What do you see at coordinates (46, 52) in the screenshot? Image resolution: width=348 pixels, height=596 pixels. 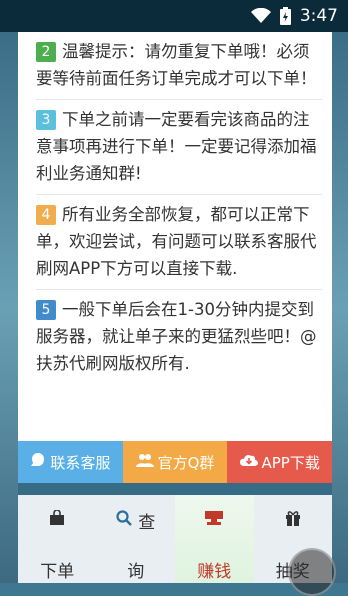 I see `notice-number-badge: 2` at bounding box center [46, 52].